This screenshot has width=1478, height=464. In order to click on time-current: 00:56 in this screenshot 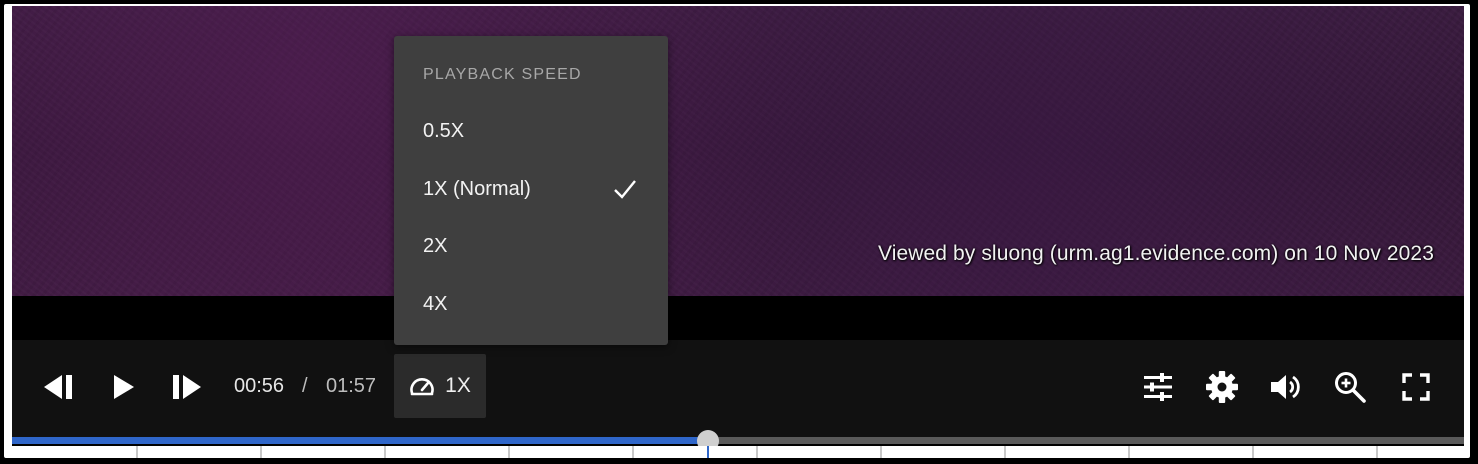, I will do `click(259, 386)`.